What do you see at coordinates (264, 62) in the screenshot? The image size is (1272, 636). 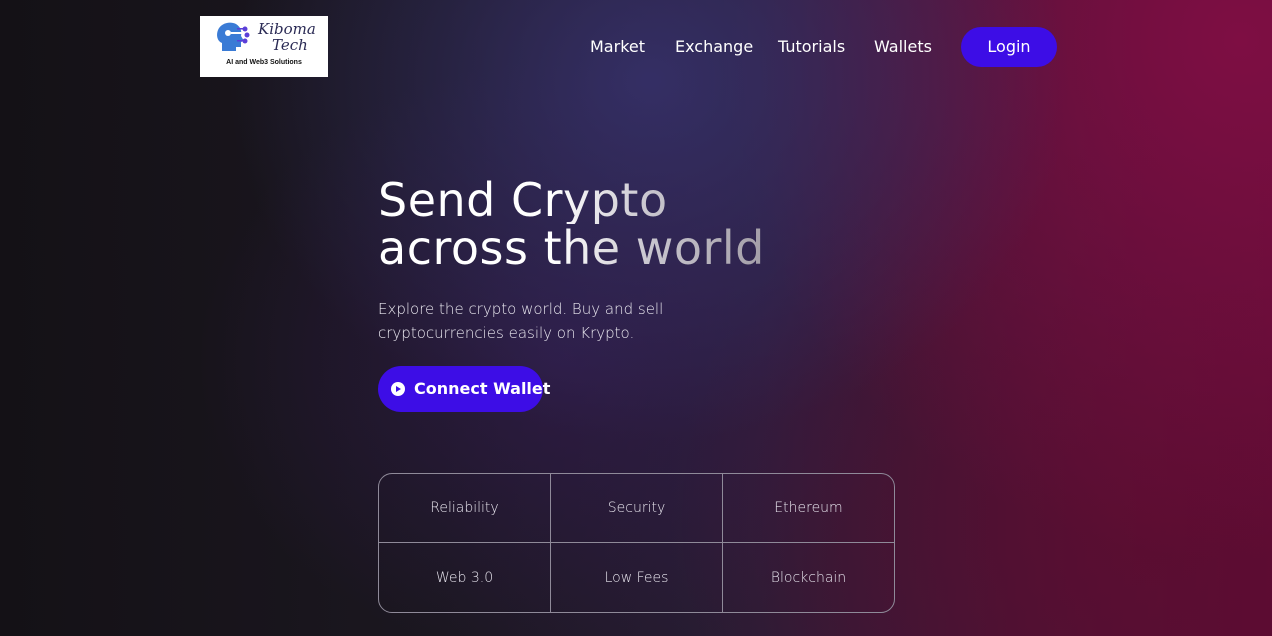 I see `logo-tagline: AI and Web3 Solutions` at bounding box center [264, 62].